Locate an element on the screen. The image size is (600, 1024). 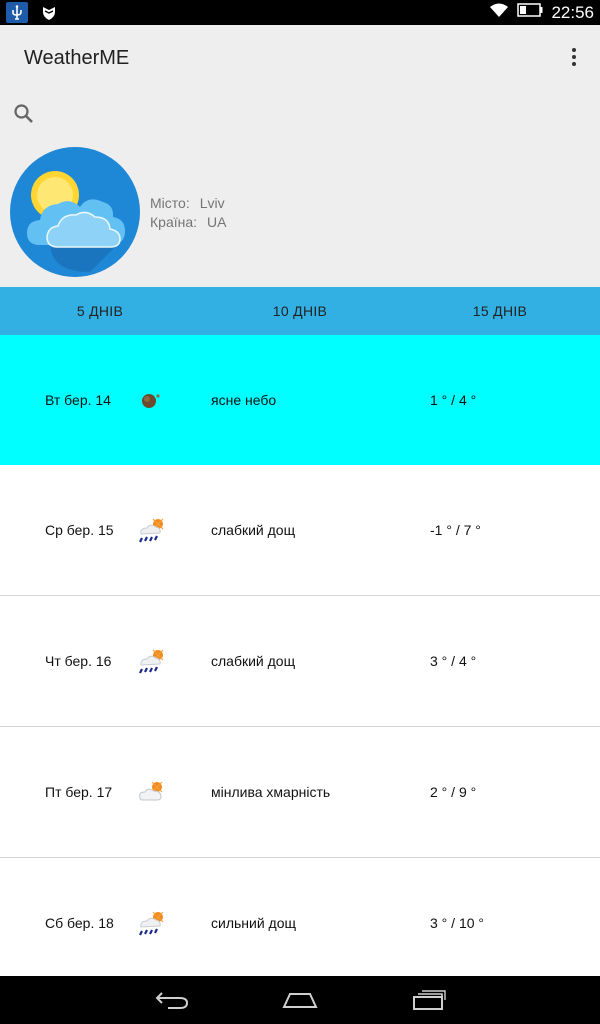
forecast-description: сильний дощ is located at coordinates (254, 923).